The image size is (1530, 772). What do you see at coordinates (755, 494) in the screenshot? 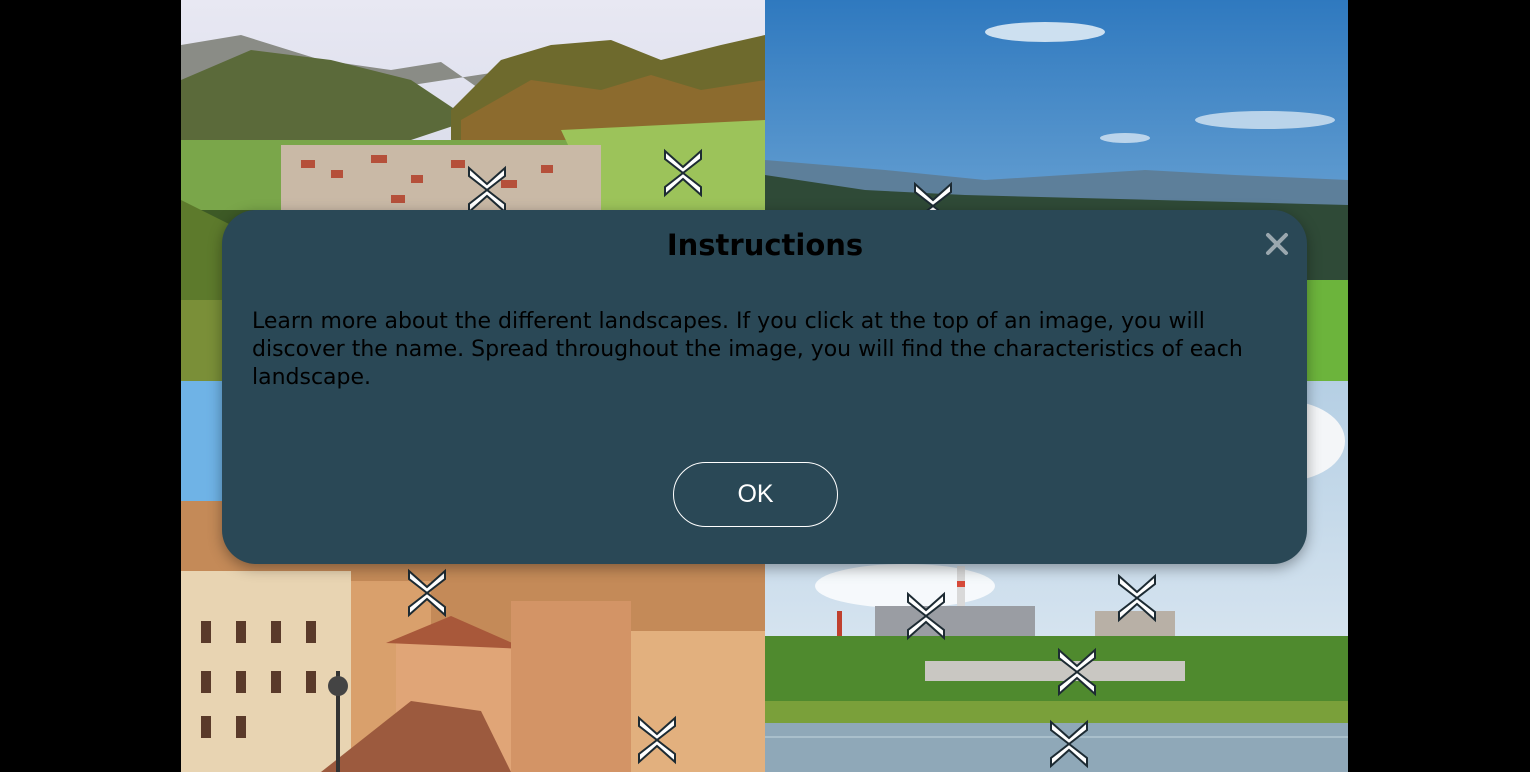
I see `ok-button: OK` at bounding box center [755, 494].